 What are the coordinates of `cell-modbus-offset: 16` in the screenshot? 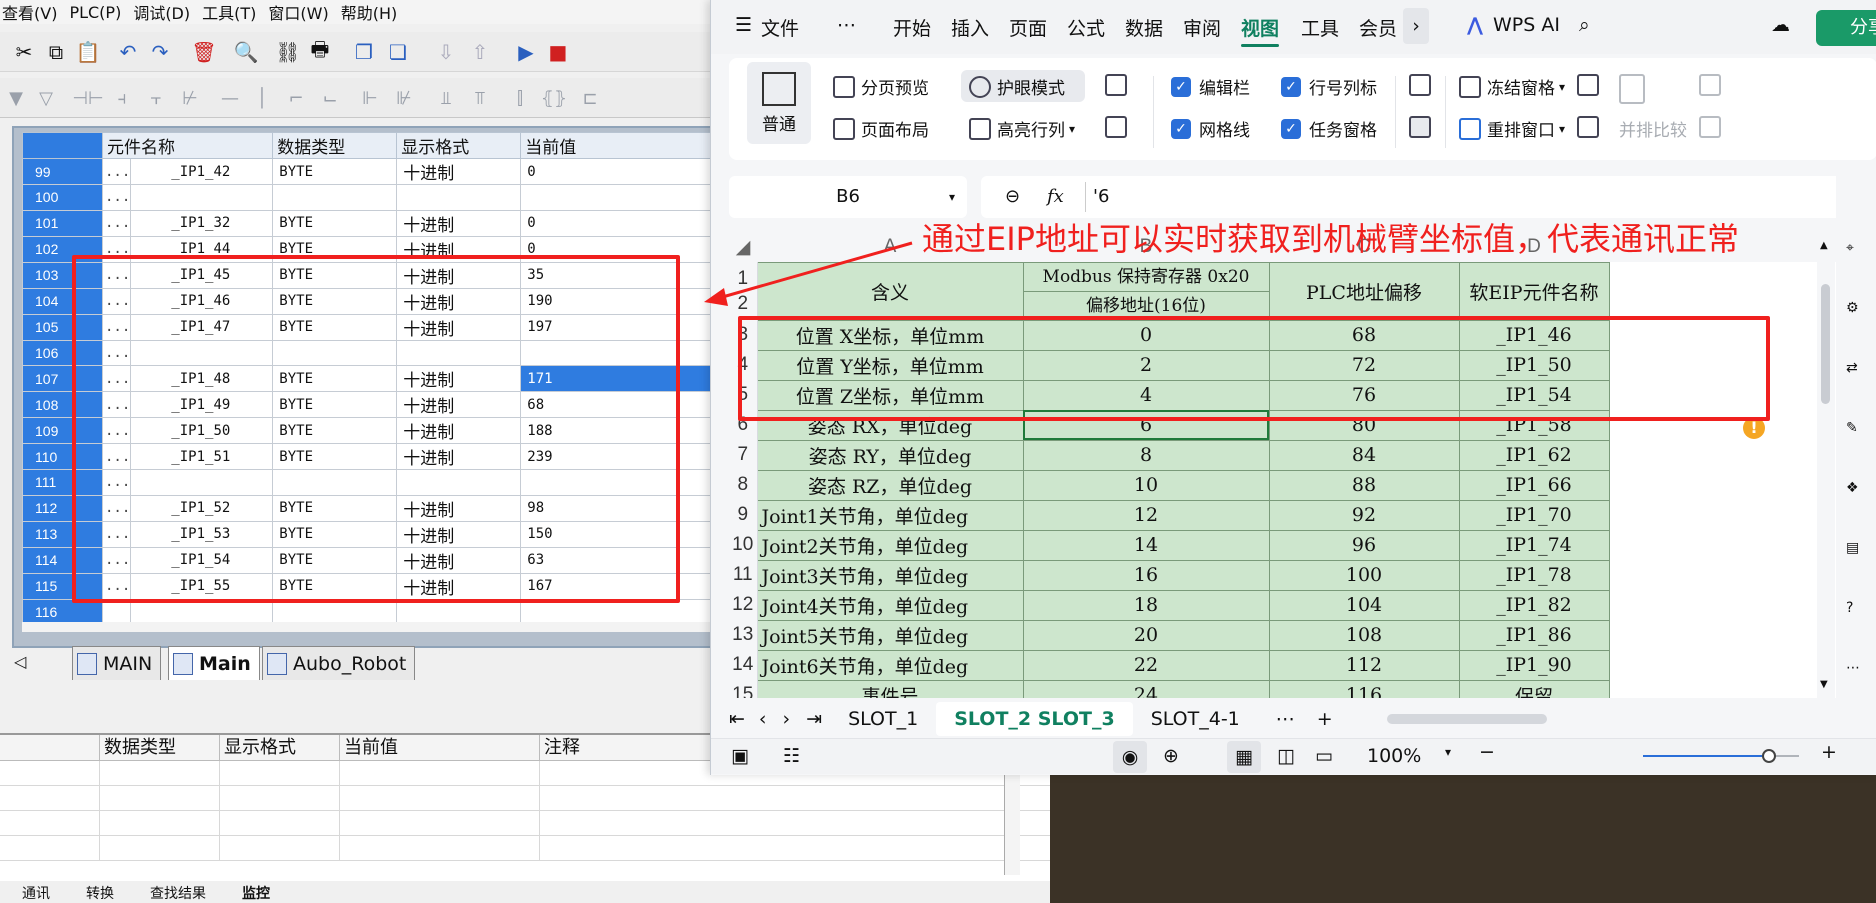 It's located at (1146, 575).